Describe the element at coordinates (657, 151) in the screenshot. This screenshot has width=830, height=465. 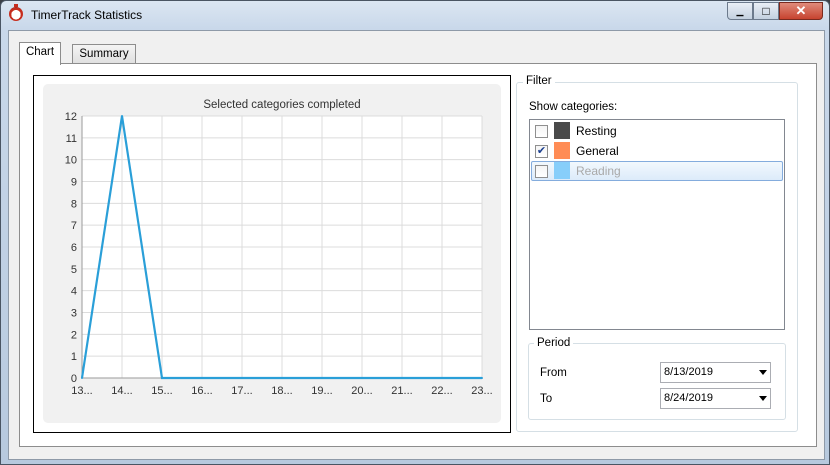
I see `category-row-general: ✔ General` at that location.